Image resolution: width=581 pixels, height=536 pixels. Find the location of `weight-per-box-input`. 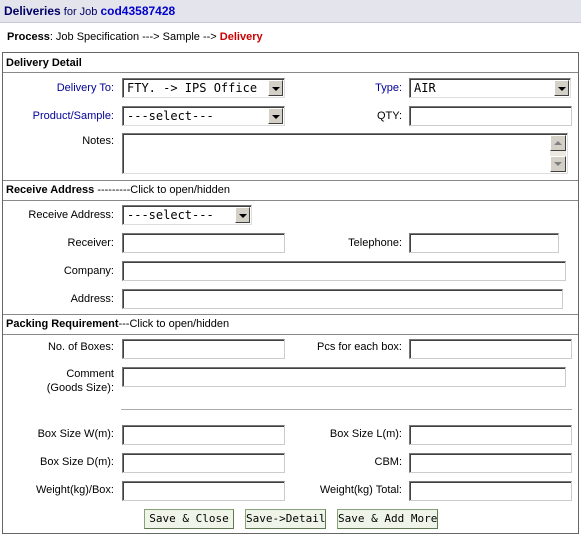

weight-per-box-input is located at coordinates (203, 491).